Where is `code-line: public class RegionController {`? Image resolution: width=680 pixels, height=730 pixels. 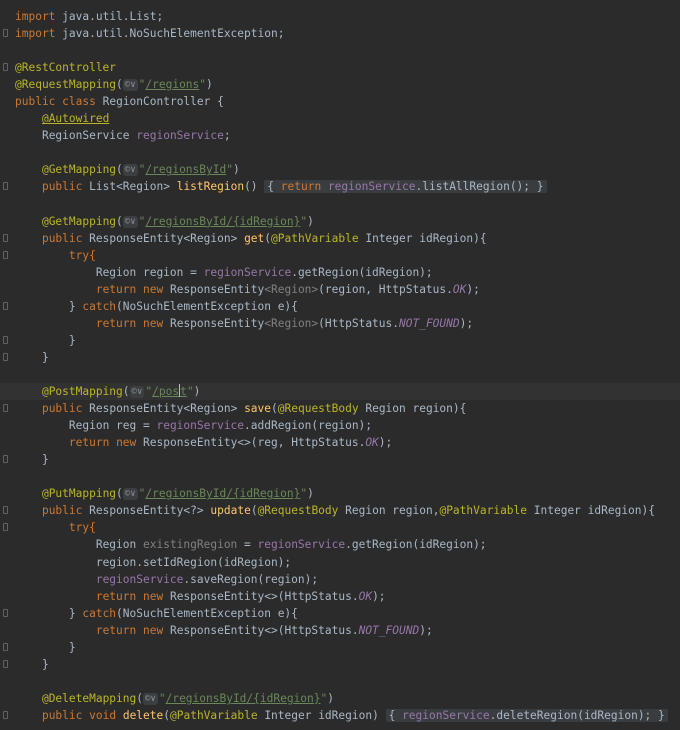
code-line: public class RegionController { is located at coordinates (119, 102).